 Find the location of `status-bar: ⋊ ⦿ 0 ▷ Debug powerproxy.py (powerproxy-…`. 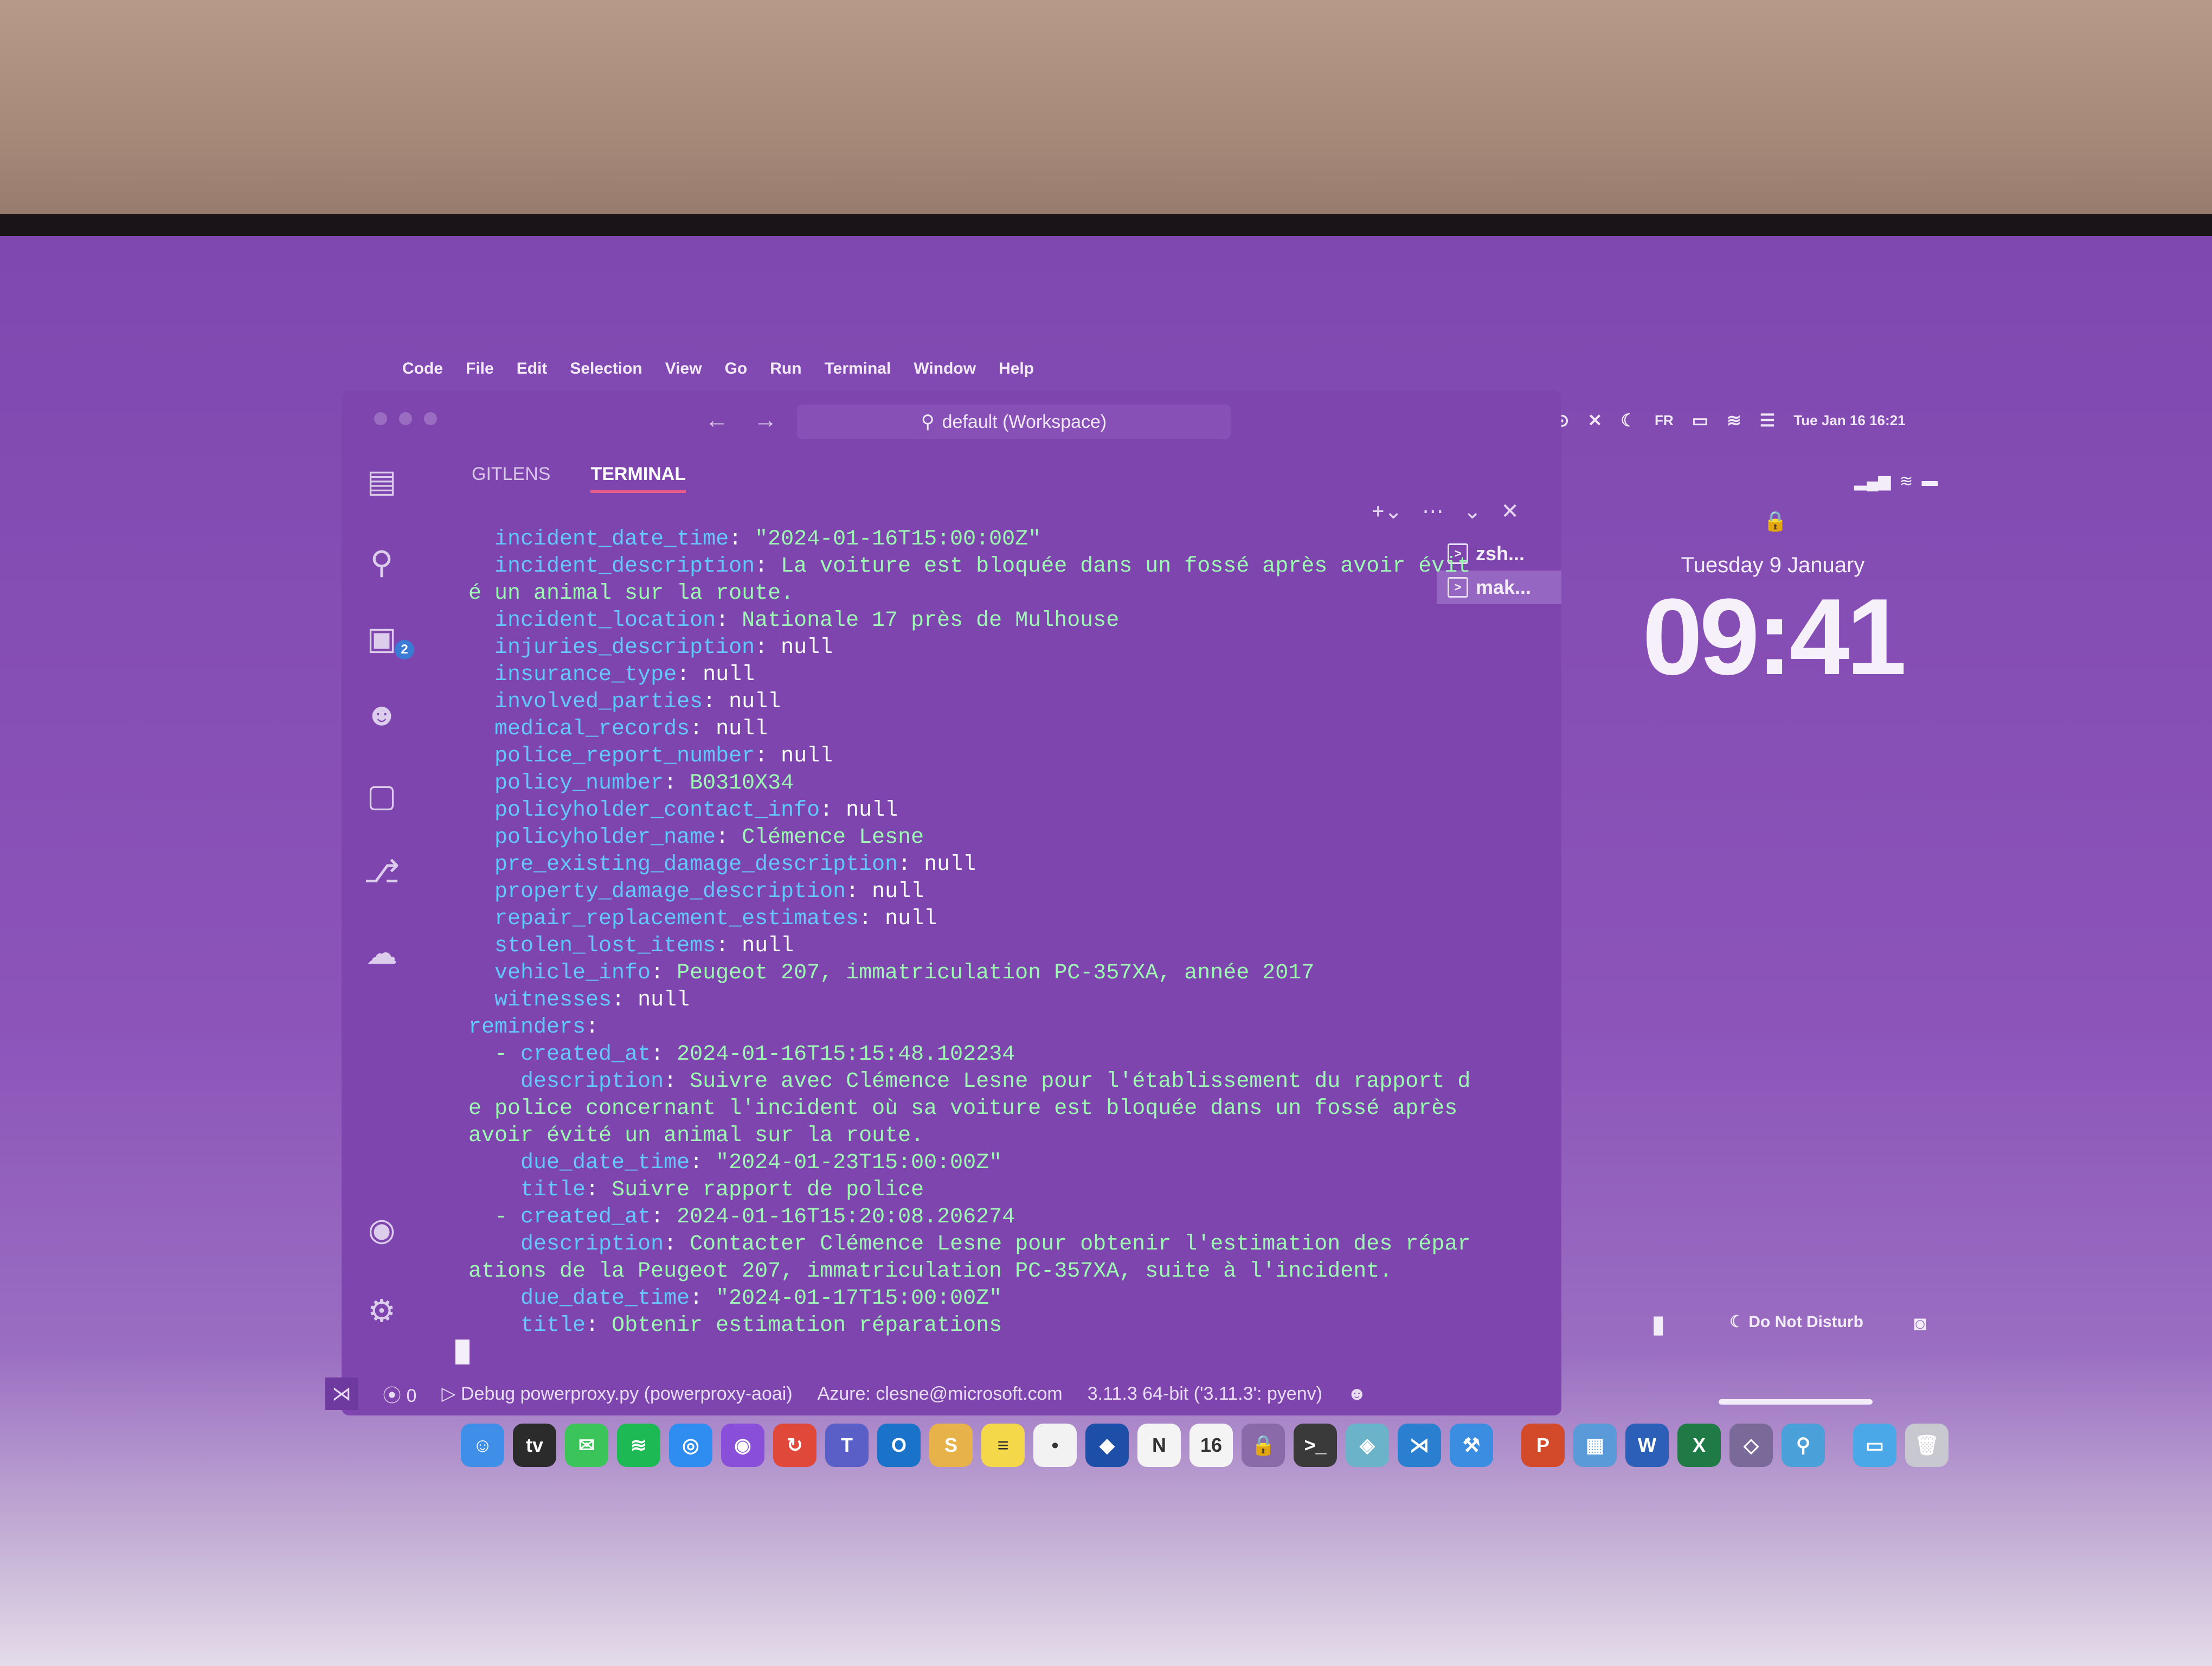

status-bar: ⋊ ⦿ 0 ▷ Debug powerproxy.py (powerproxy-… is located at coordinates (954, 1394).